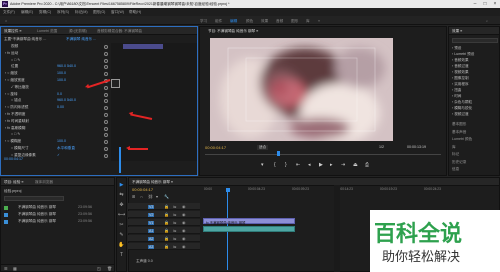  What do you see at coordinates (343, 165) in the screenshot?
I see `go-to-out-icon: ⇥` at bounding box center [343, 165].